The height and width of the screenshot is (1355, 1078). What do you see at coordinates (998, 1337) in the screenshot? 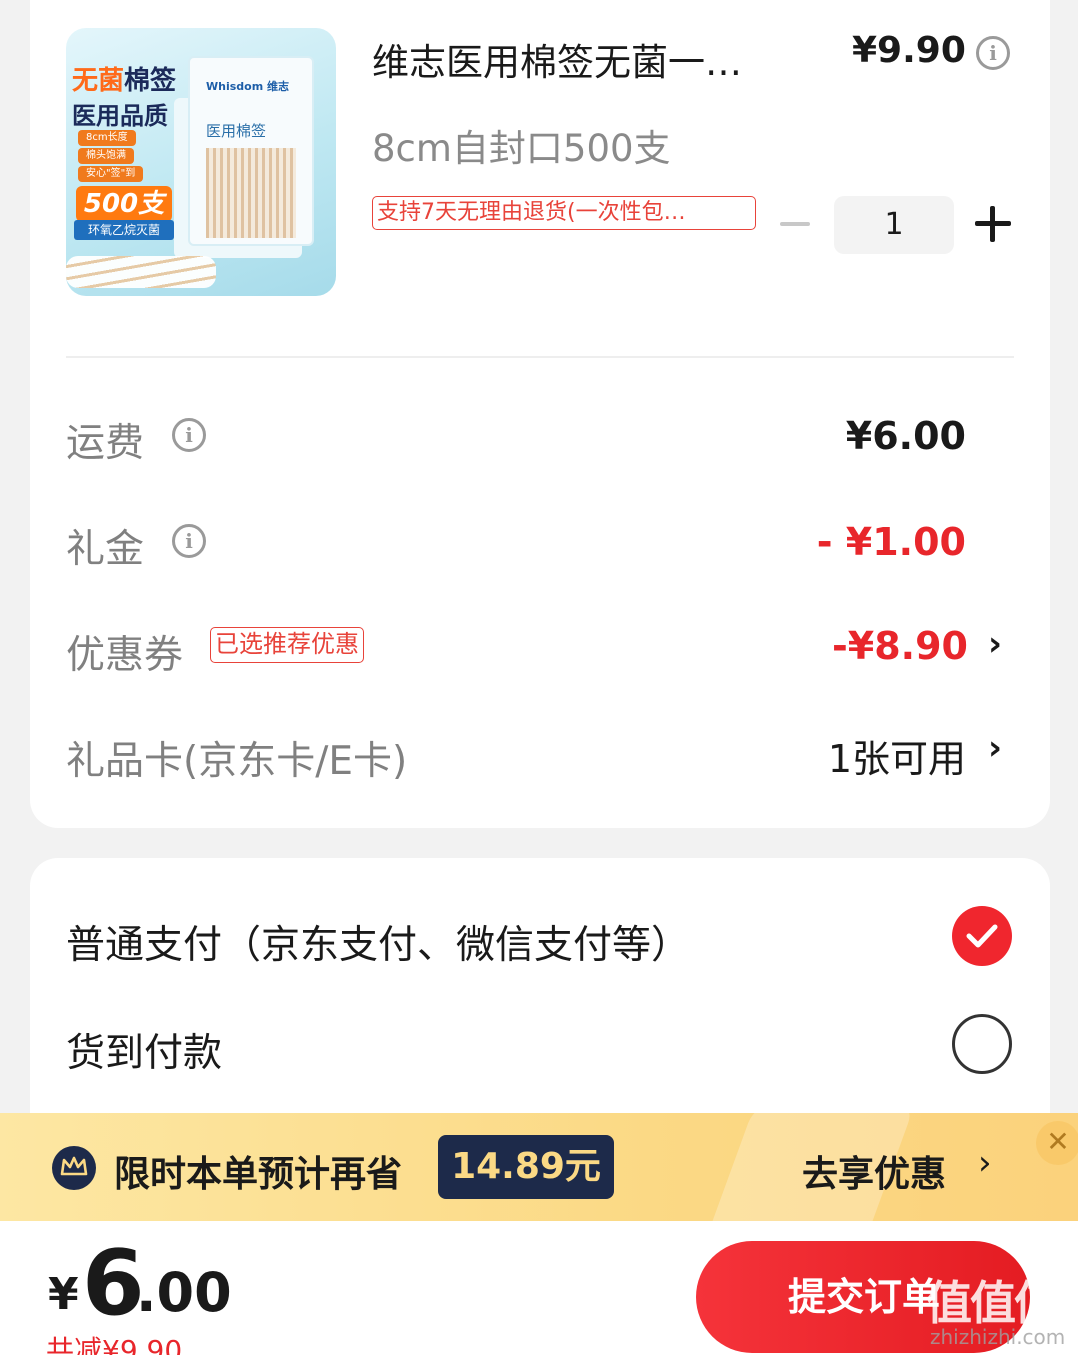
I see `watermark-url: zhizhizhi.com` at bounding box center [998, 1337].